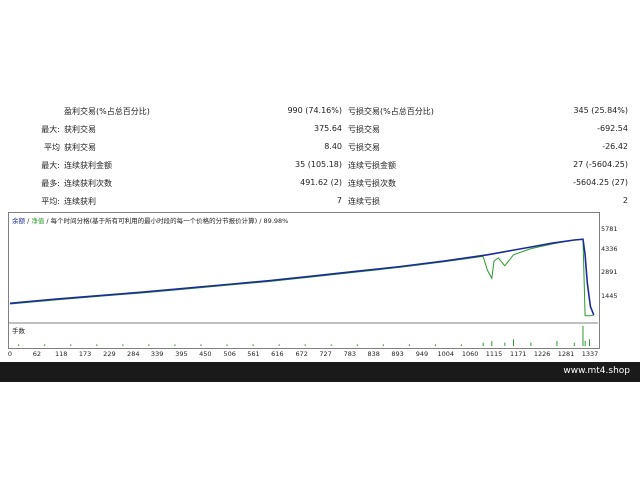 The width and height of the screenshot is (640, 480). What do you see at coordinates (181, 354) in the screenshot?
I see `x-tick-label: 395` at bounding box center [181, 354].